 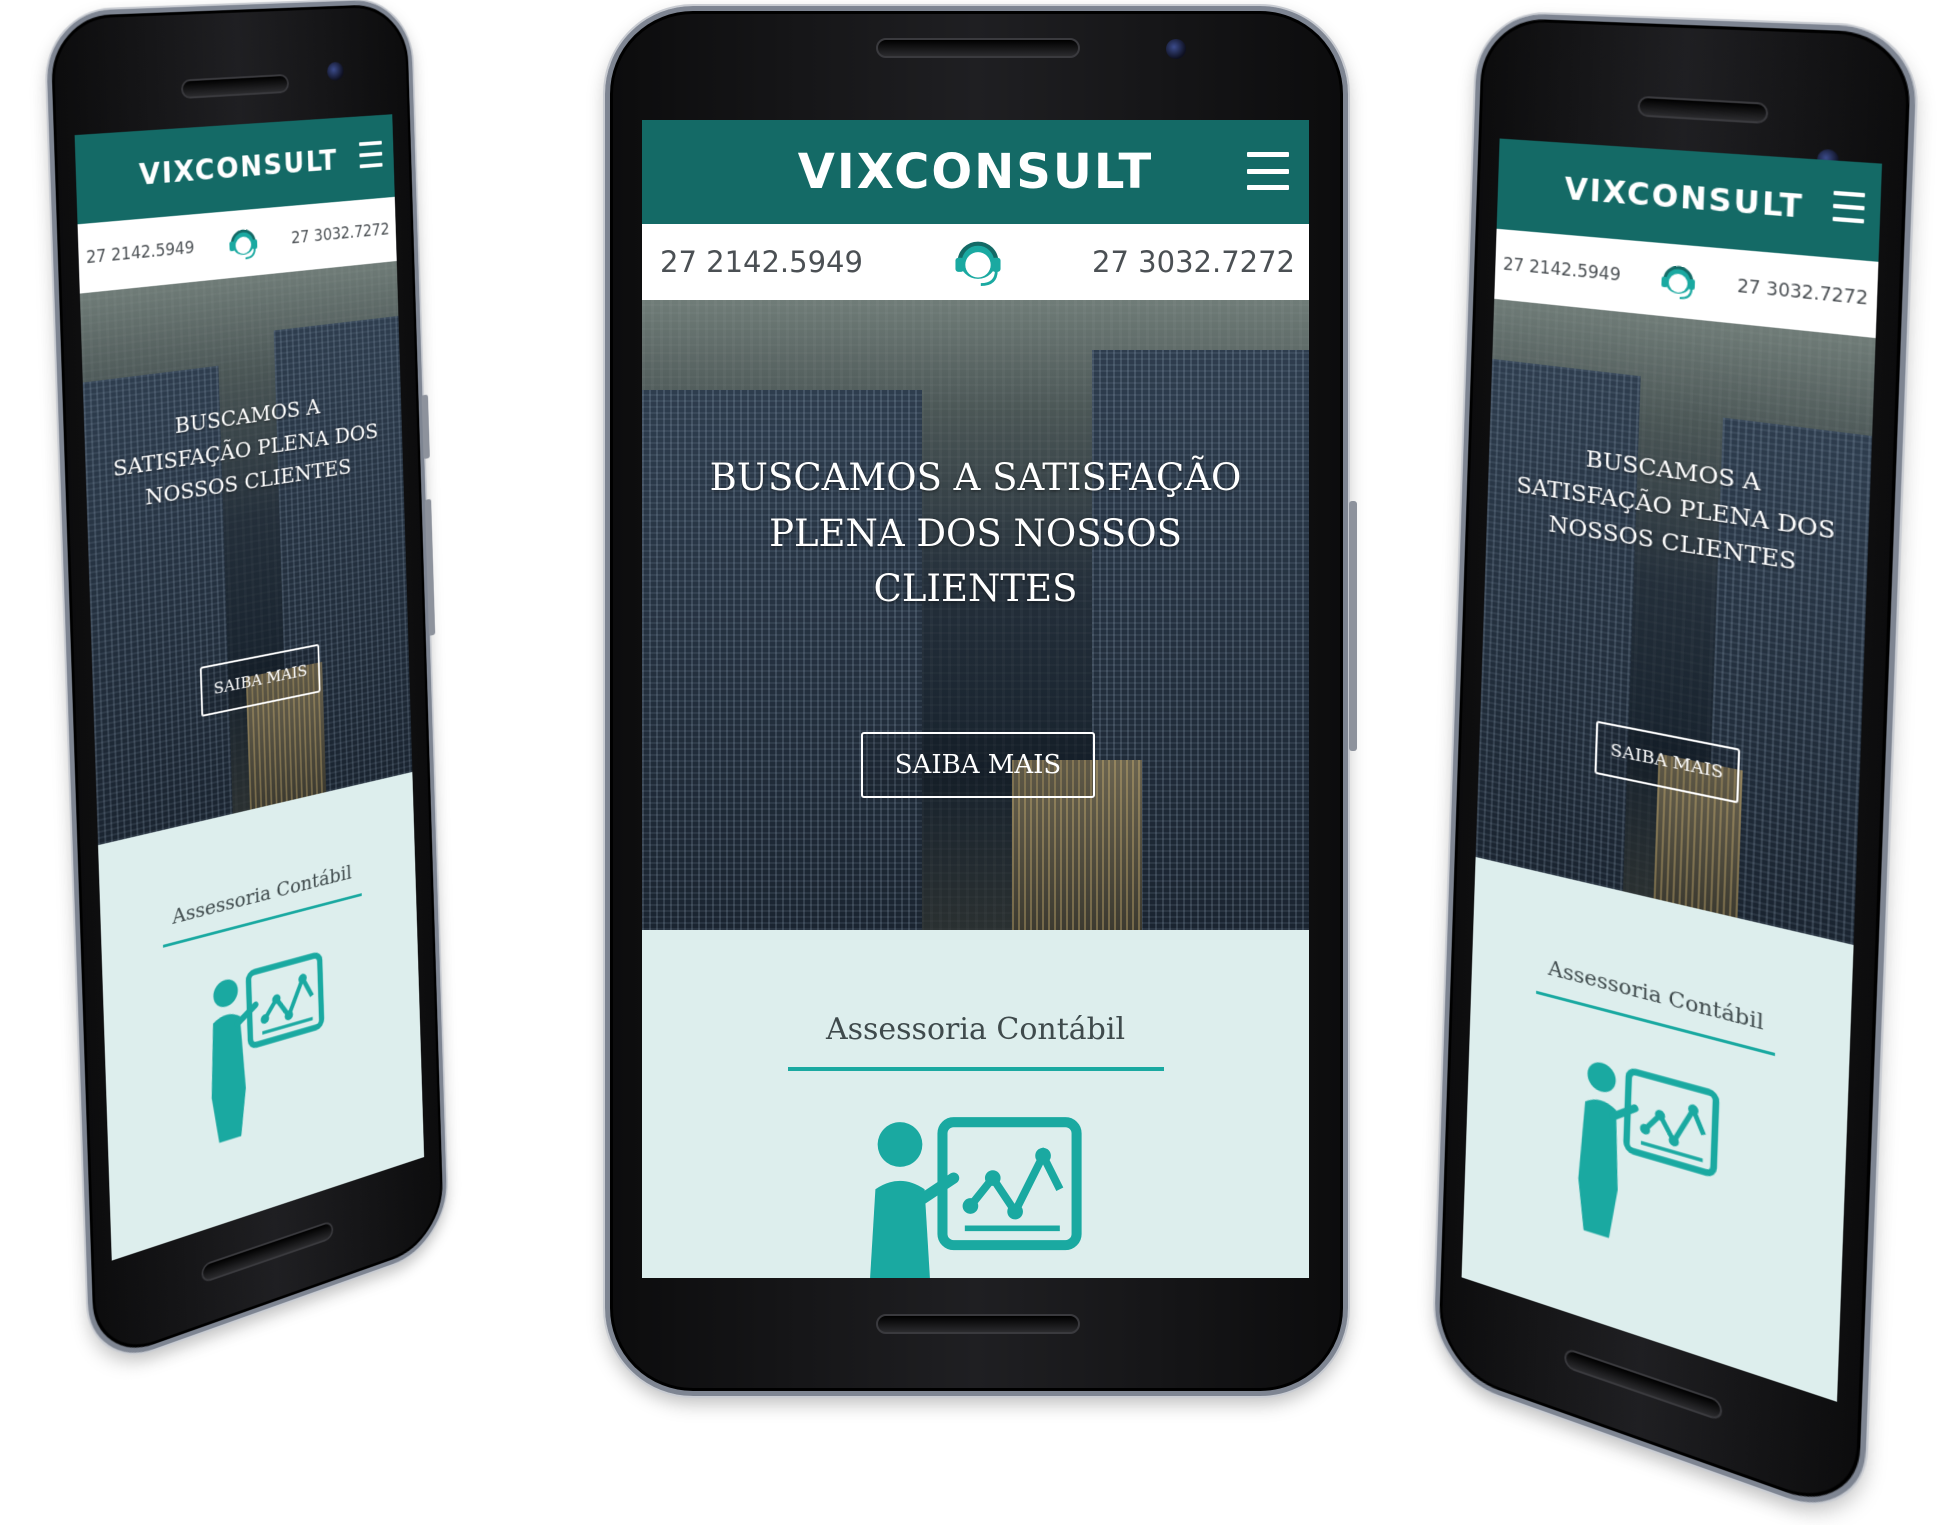 I want to click on contact-bar: 27 2142.5949 27 3032.7272, so click(x=975, y=262).